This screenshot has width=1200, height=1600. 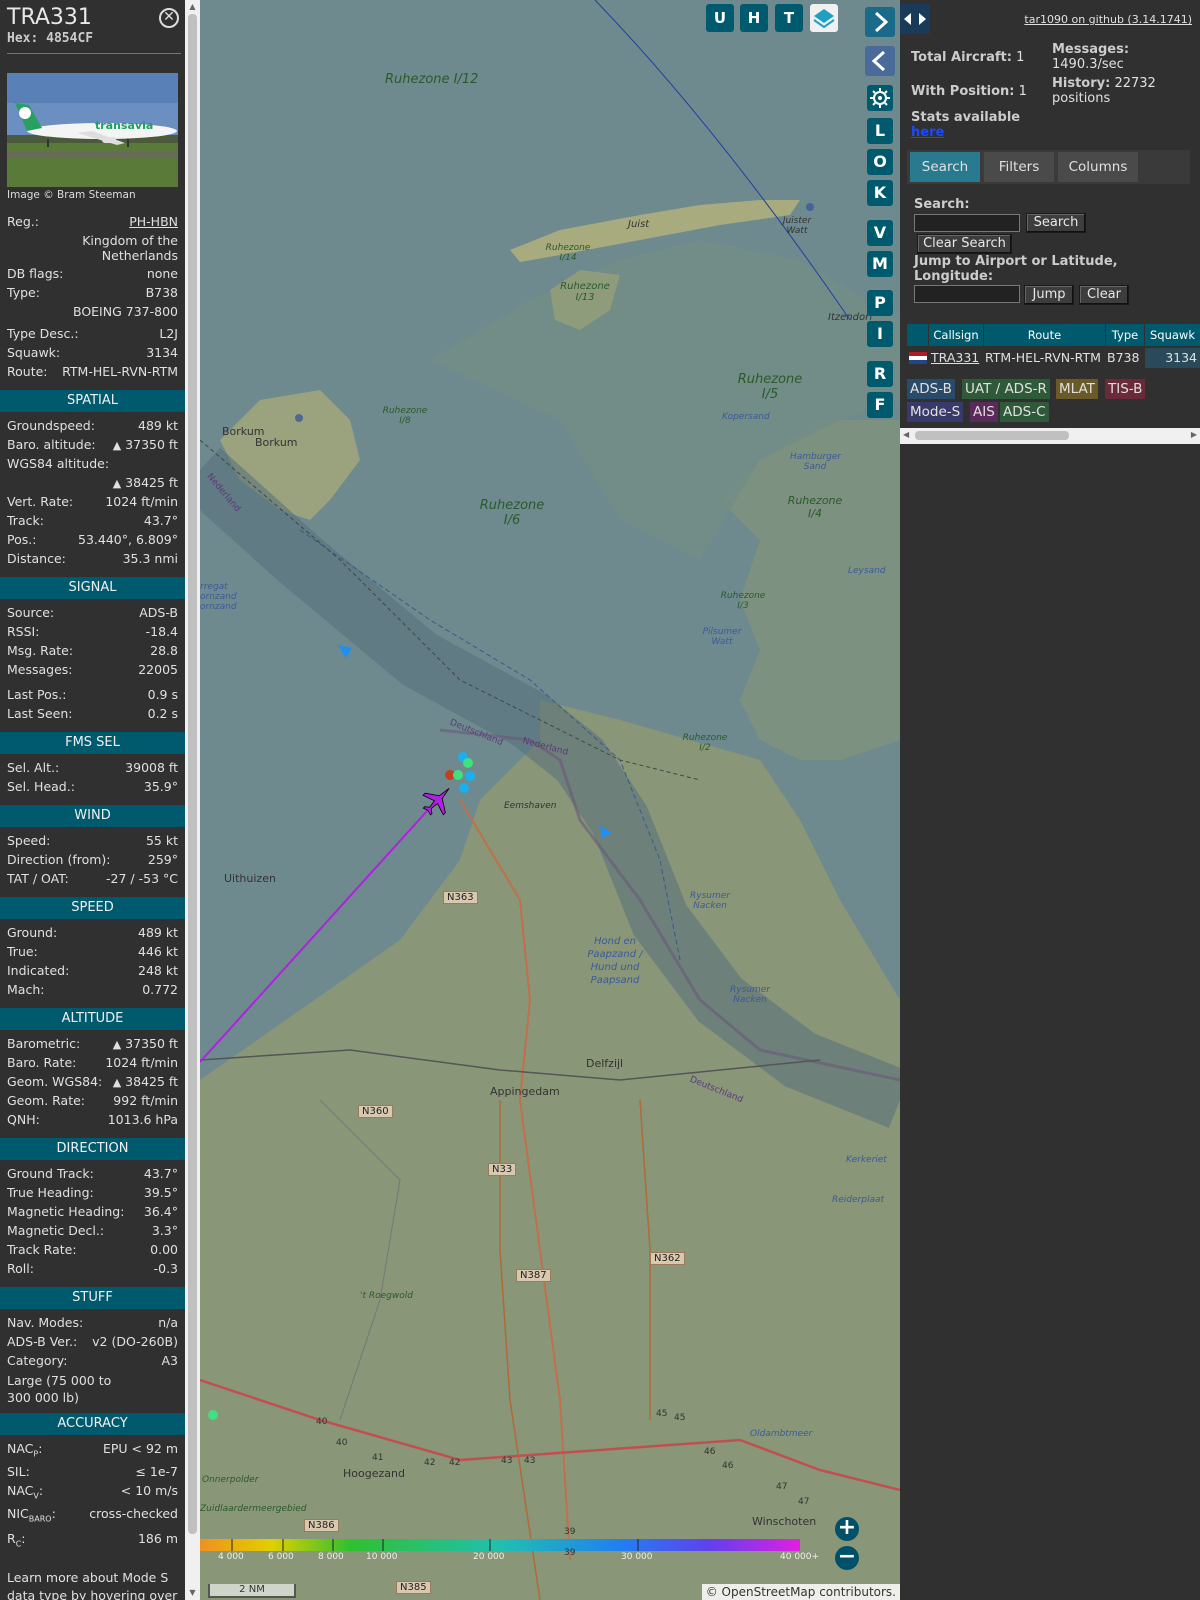 What do you see at coordinates (71, 195) in the screenshot?
I see `photo-credit: Image © Bram Steeman` at bounding box center [71, 195].